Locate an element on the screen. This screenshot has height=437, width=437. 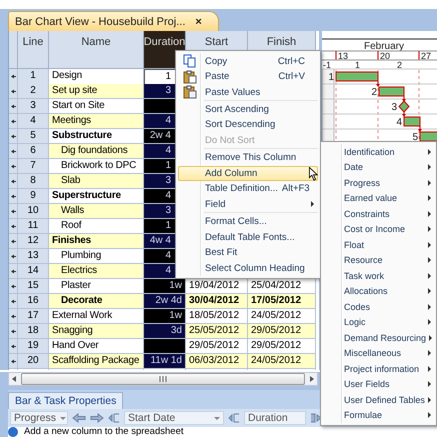
task-name: Scaffolding Package is located at coordinates (96, 361).